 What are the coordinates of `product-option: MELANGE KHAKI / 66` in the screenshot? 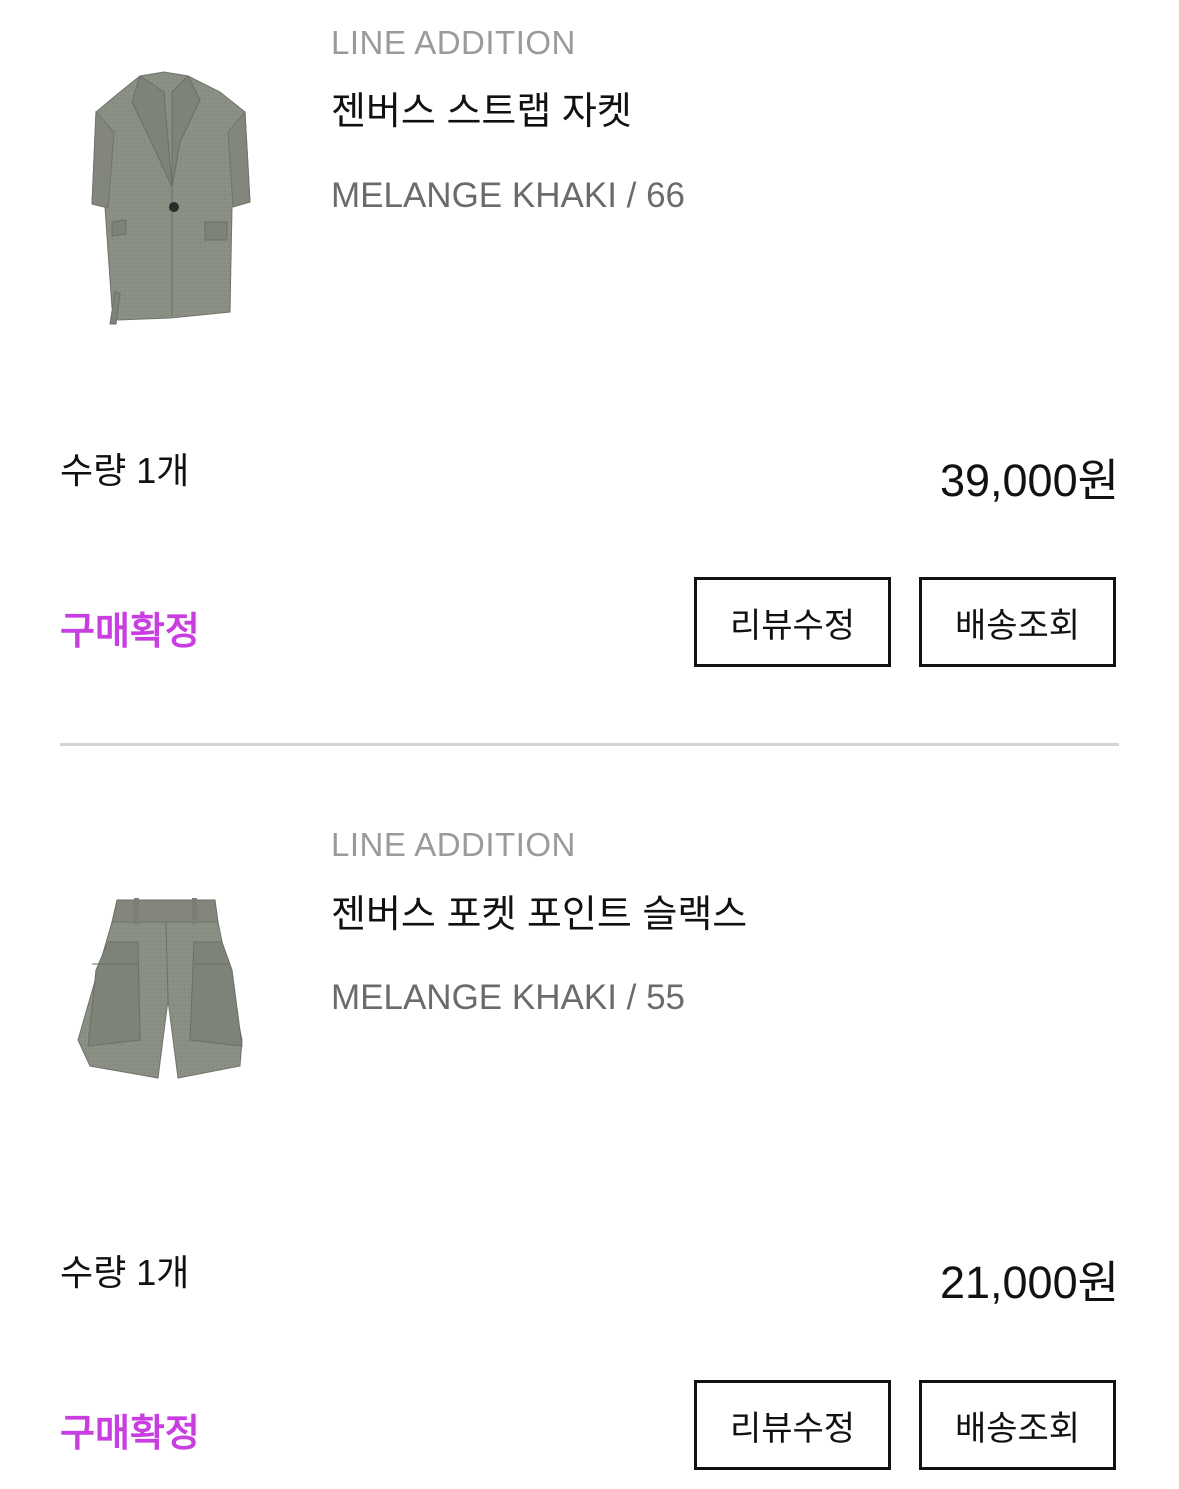 It's located at (508, 195).